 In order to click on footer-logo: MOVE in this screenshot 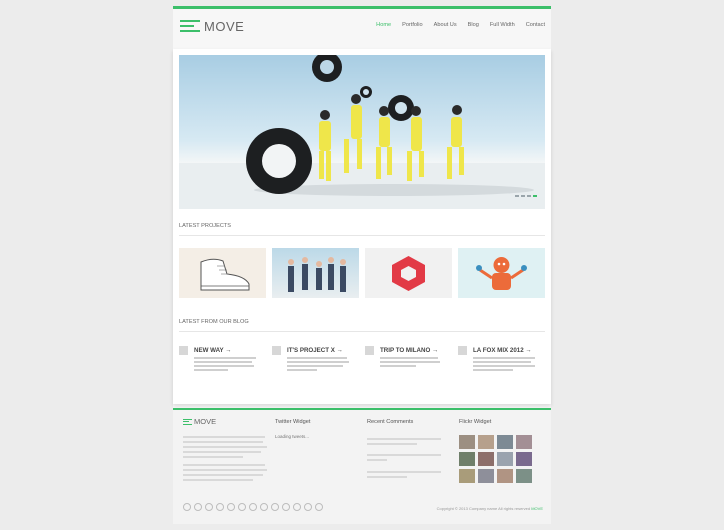, I will do `click(199, 421)`.